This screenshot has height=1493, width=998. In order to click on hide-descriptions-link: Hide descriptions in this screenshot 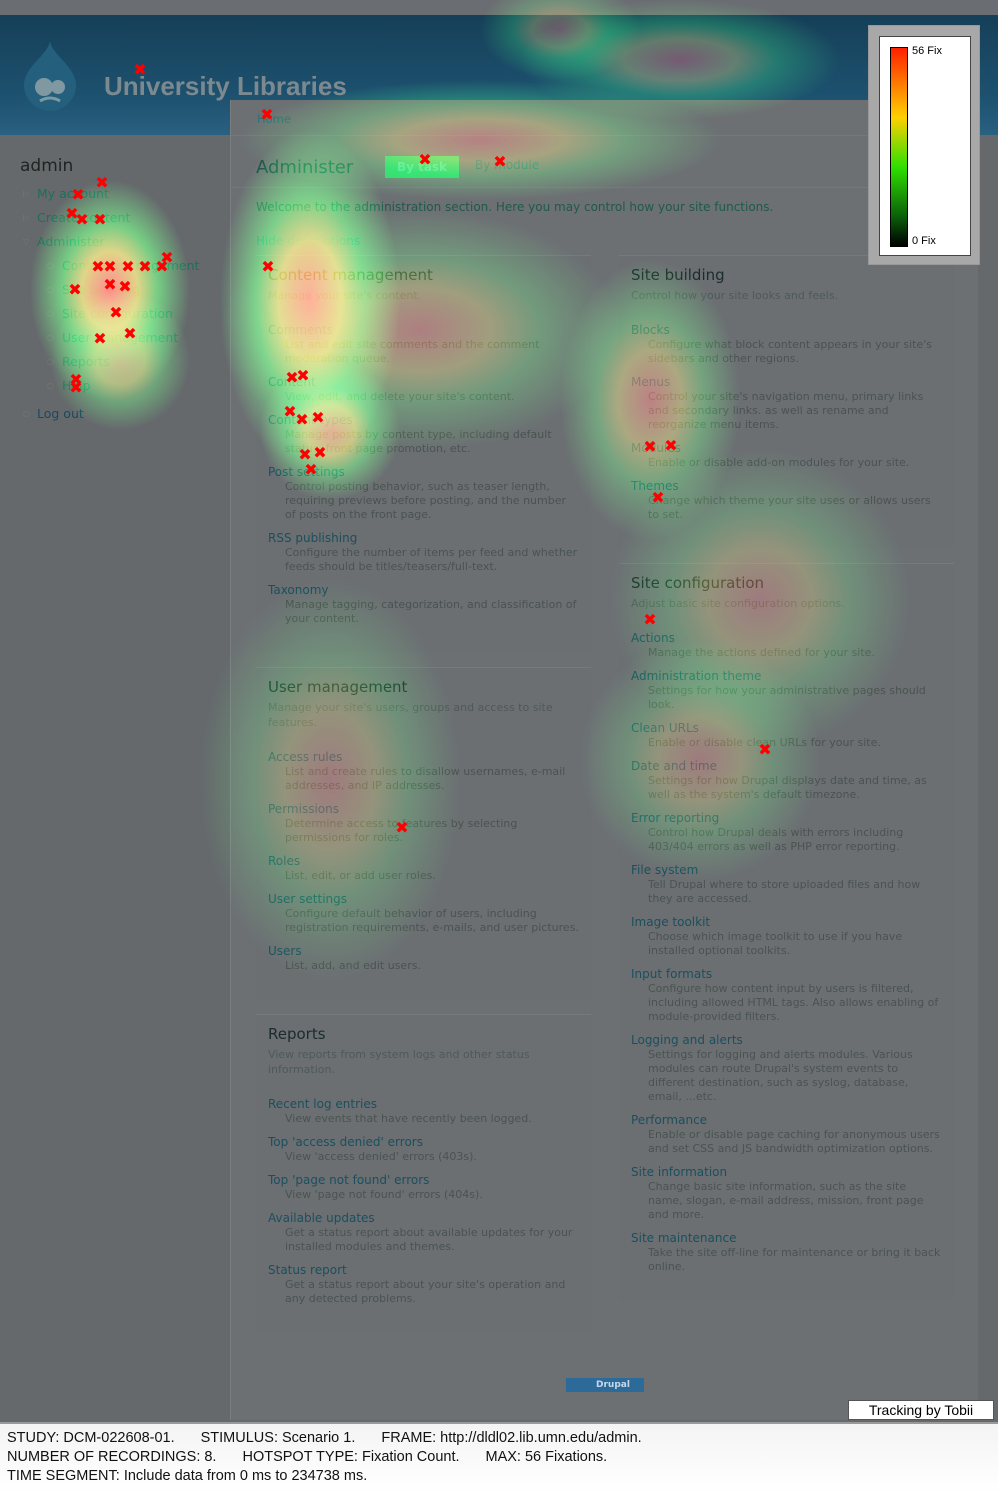, I will do `click(308, 241)`.